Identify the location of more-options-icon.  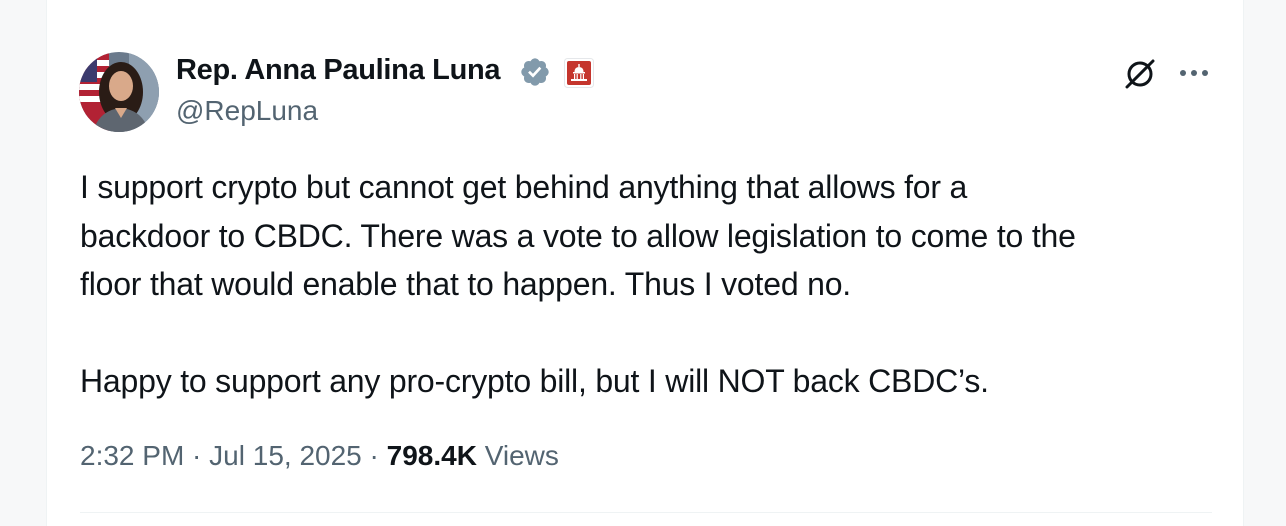
(1194, 73).